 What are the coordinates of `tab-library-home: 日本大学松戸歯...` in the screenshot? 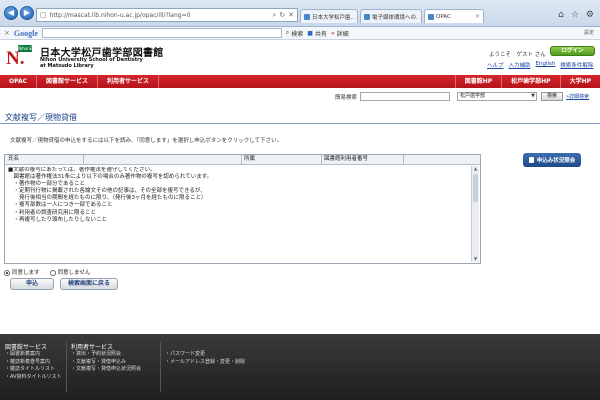 It's located at (329, 16).